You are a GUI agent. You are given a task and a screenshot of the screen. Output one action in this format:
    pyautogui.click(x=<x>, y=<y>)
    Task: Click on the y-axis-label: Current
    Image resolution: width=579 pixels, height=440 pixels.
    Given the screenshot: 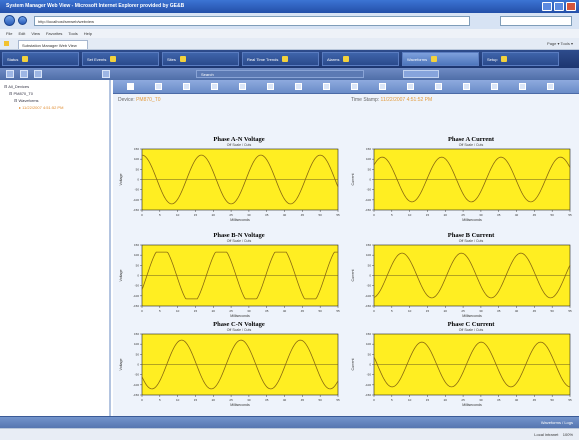 What is the action you would take?
    pyautogui.click(x=353, y=180)
    